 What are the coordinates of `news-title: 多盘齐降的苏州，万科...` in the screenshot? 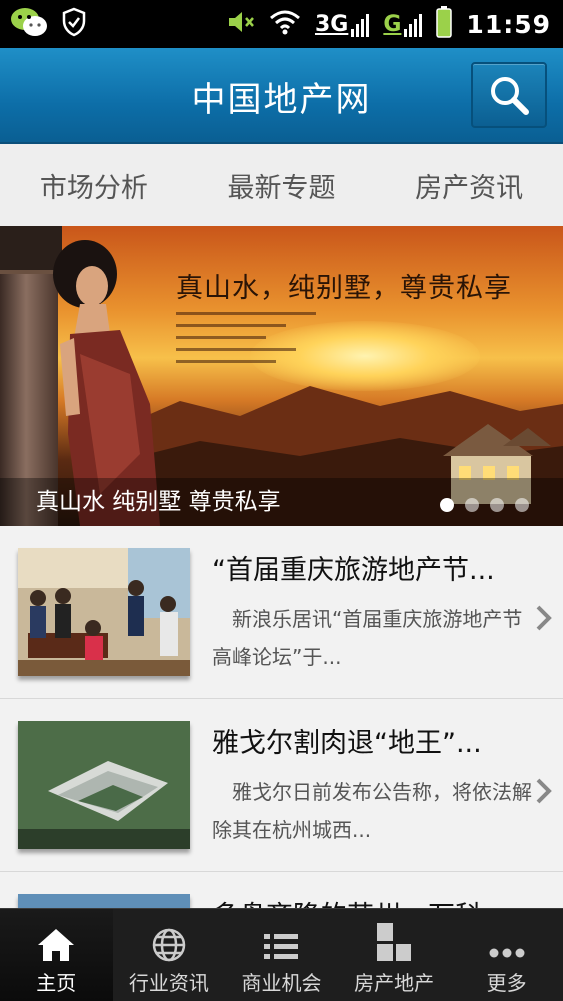 It's located at (360, 901).